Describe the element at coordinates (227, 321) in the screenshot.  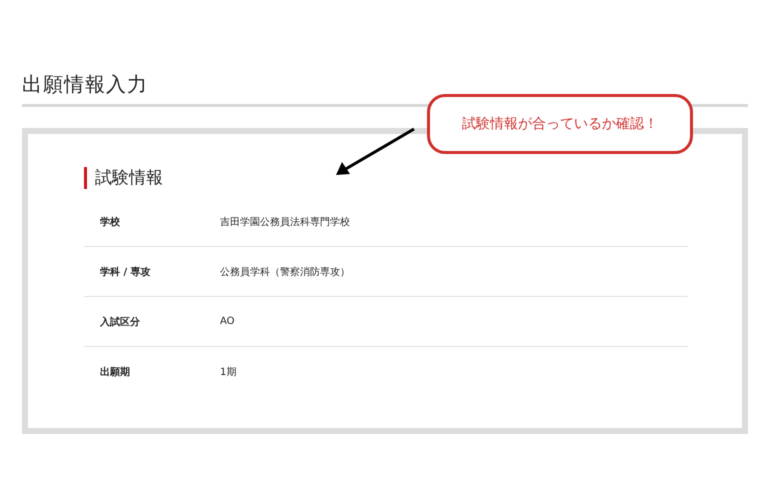
I see `field-value: AO` at that location.